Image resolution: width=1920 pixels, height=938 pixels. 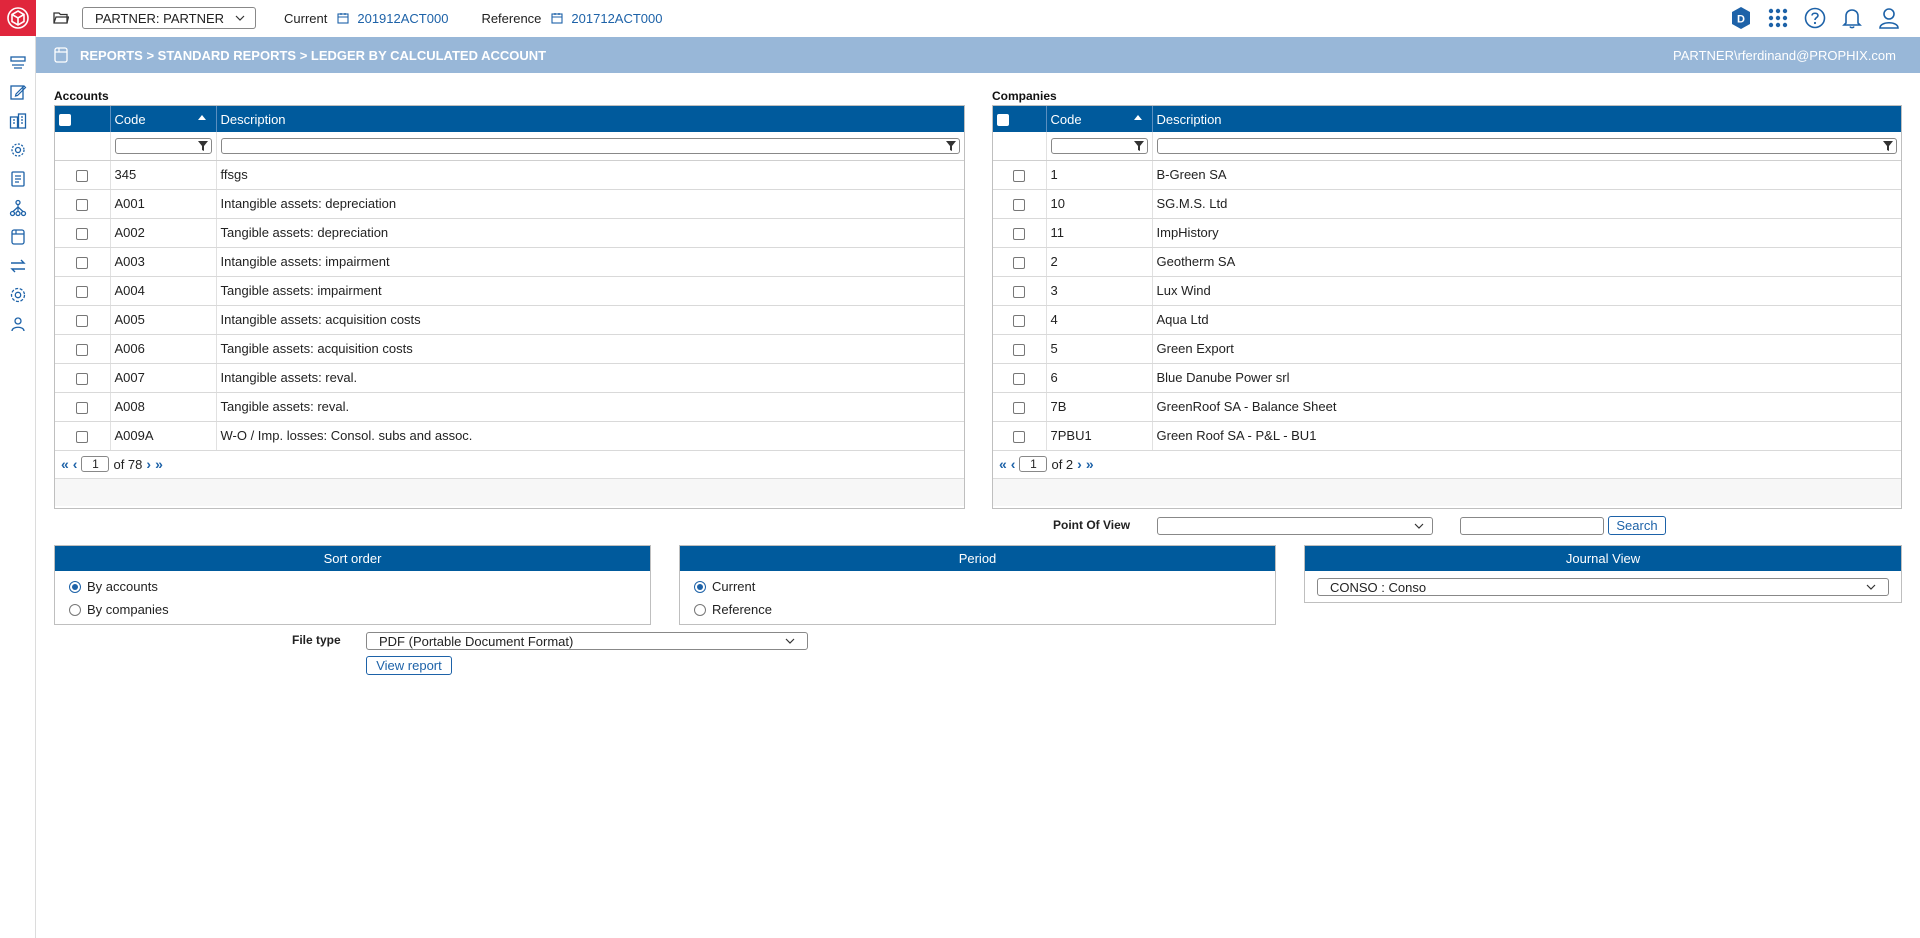 What do you see at coordinates (18, 207) in the screenshot?
I see `sidebar-item-hierarchy` at bounding box center [18, 207].